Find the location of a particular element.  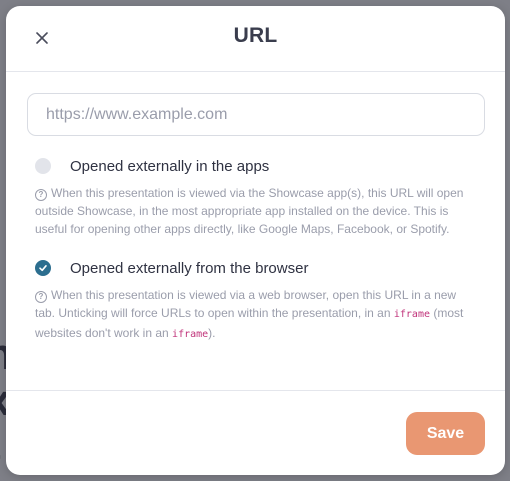

open-in-apps-label: Opened externally in the apps is located at coordinates (170, 166).